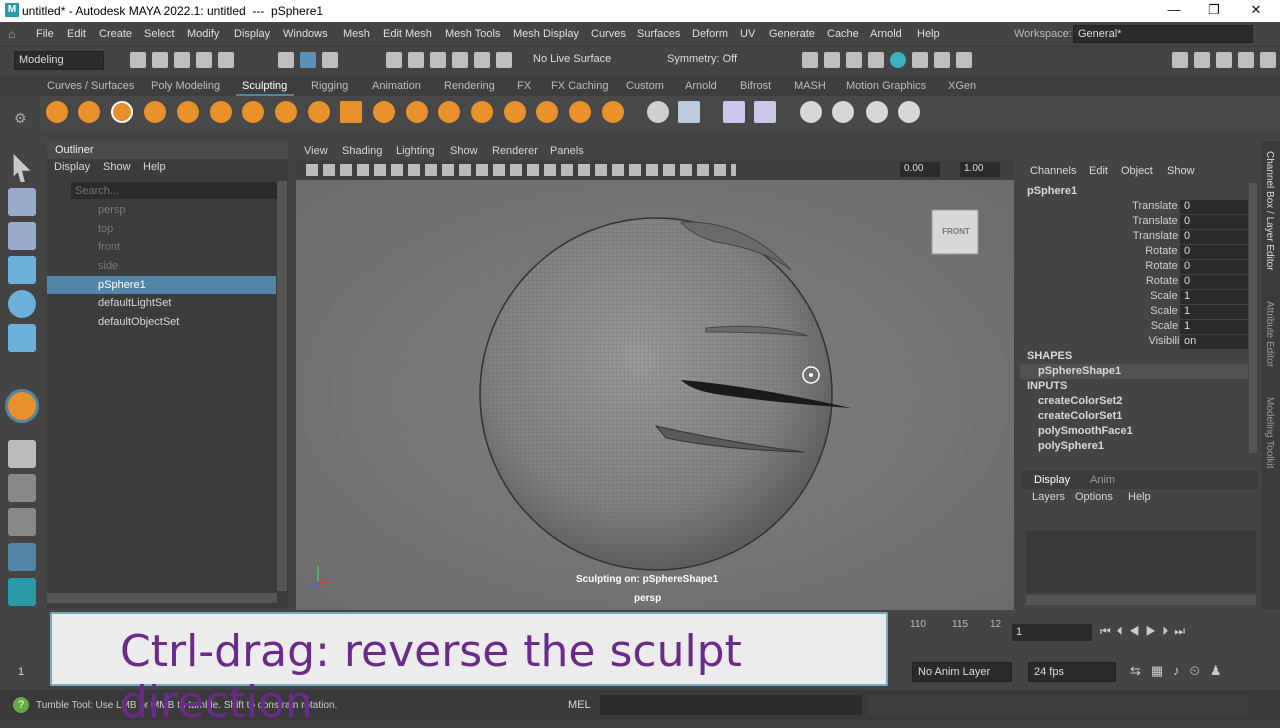  What do you see at coordinates (1141, 562) in the screenshot?
I see `layer-list` at bounding box center [1141, 562].